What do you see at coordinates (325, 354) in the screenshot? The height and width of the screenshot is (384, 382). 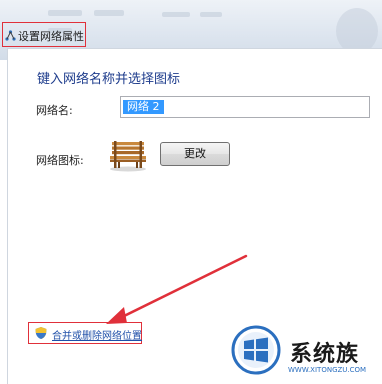 I see `watermark-brand: 系统族` at bounding box center [325, 354].